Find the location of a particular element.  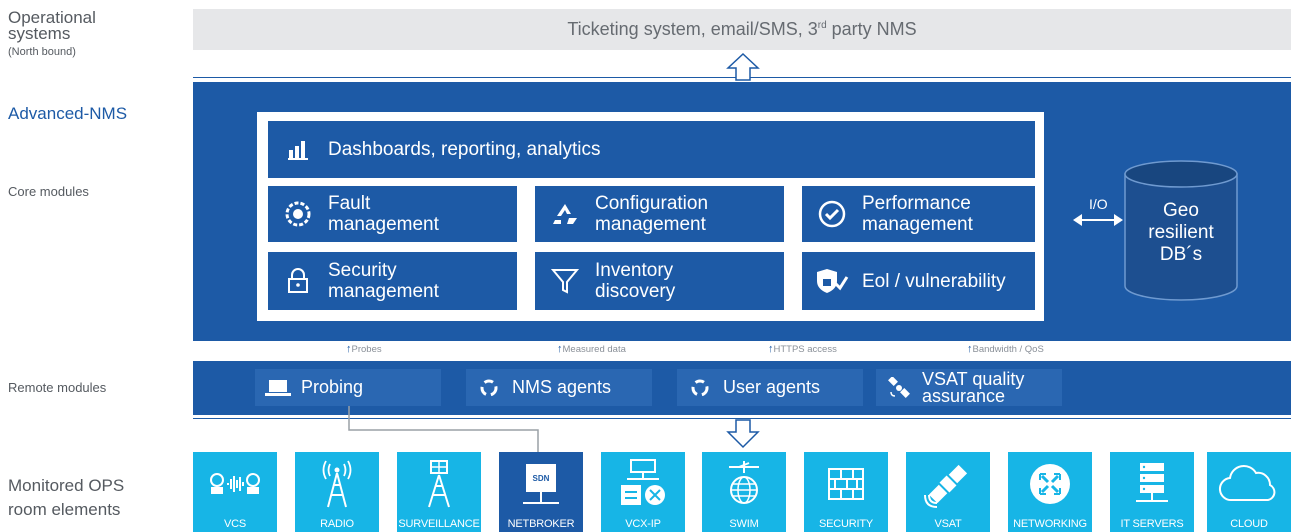

radio-tower-icon is located at coordinates (337, 484).